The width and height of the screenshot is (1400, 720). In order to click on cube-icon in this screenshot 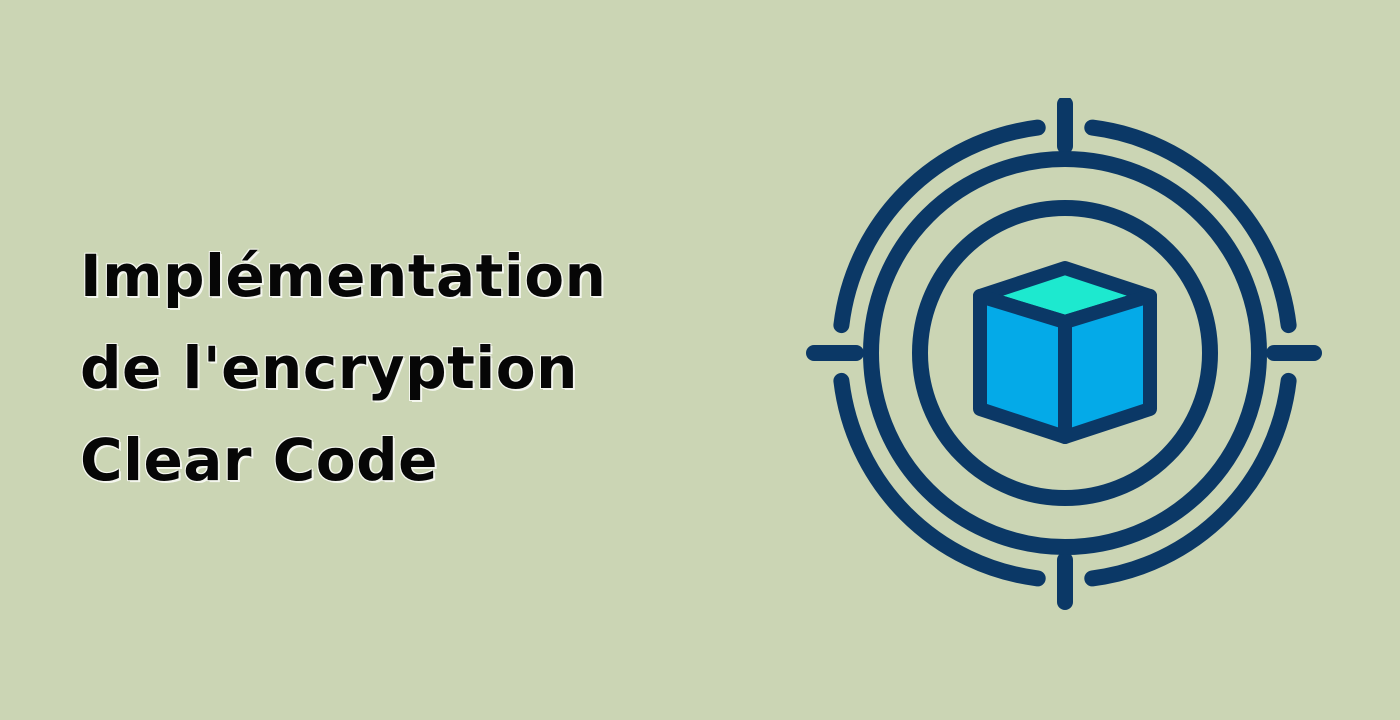, I will do `click(1065, 352)`.